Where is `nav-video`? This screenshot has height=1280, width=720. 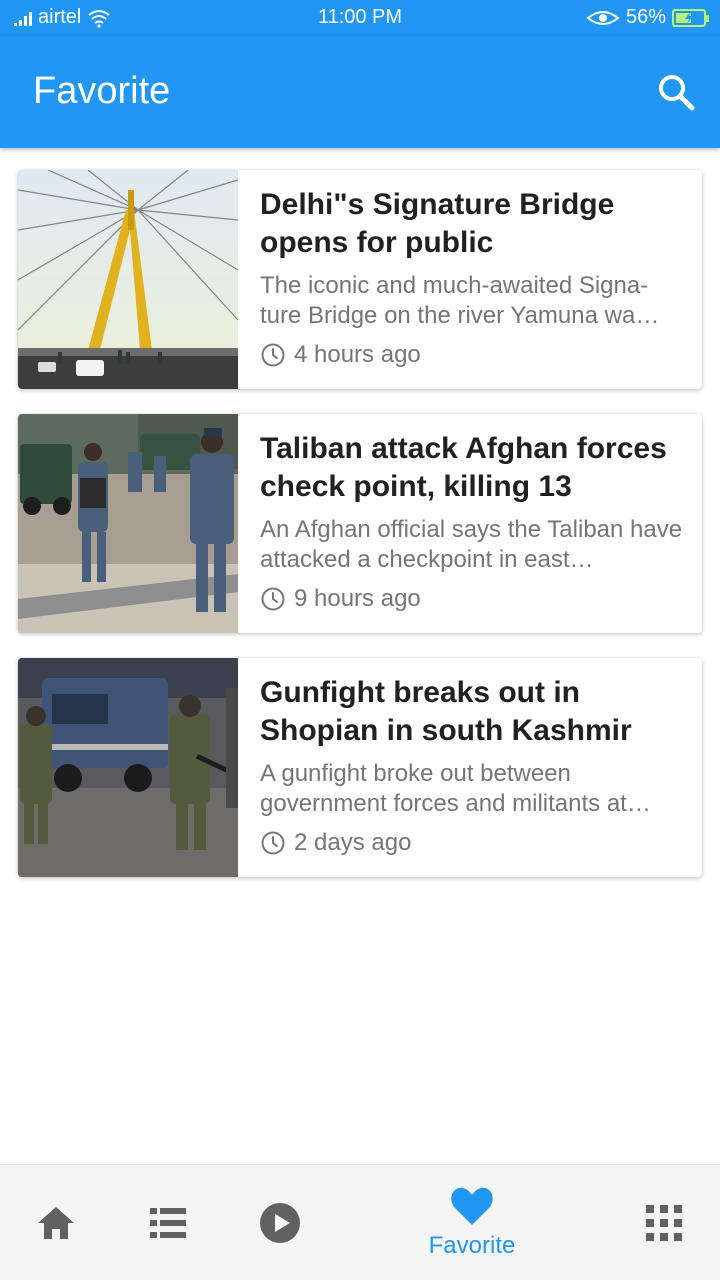
nav-video is located at coordinates (280, 1222).